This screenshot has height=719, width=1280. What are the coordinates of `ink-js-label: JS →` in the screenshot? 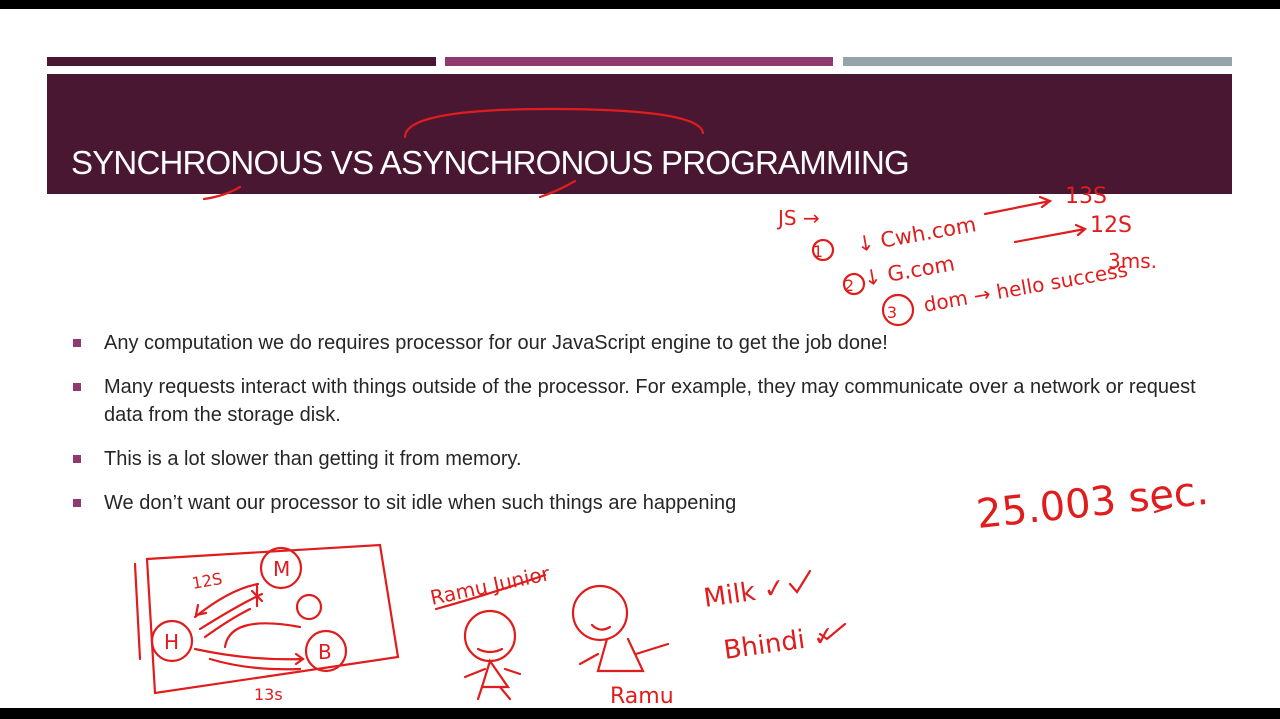 It's located at (798, 218).